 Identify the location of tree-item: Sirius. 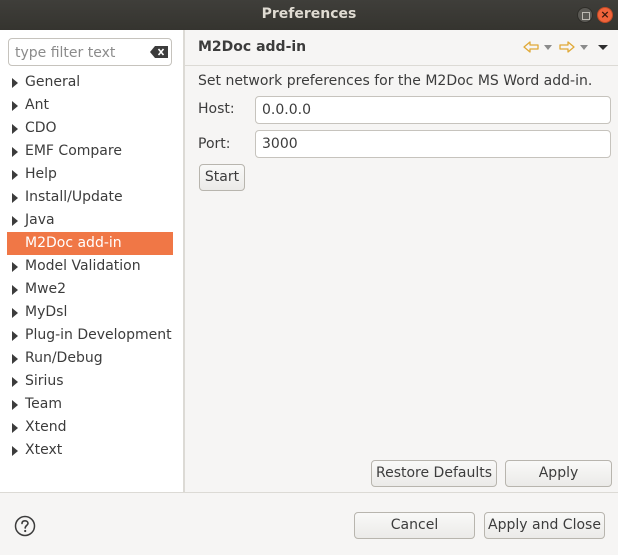
(91, 381).